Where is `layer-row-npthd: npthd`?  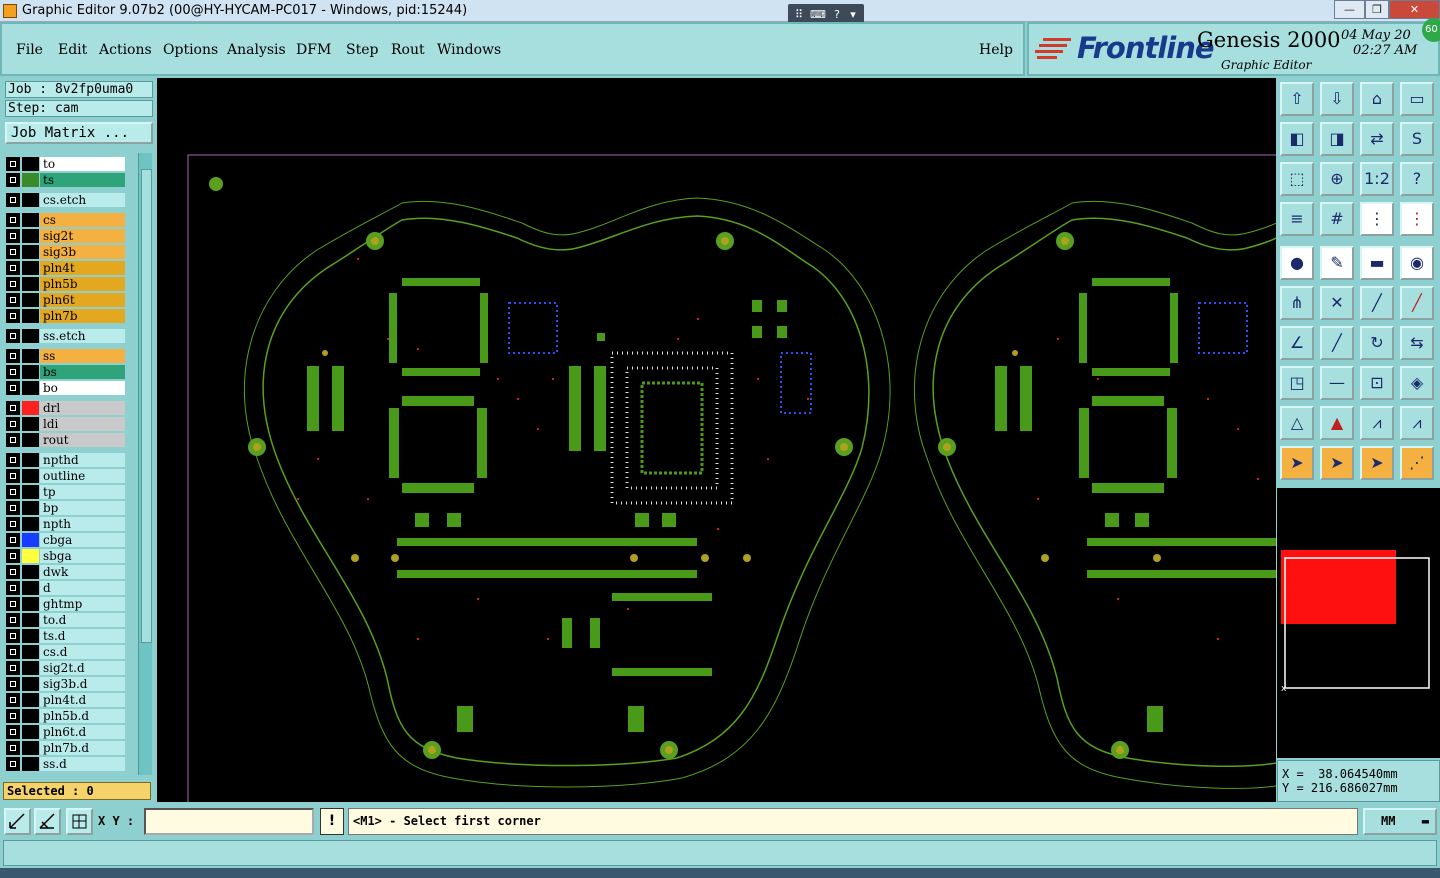
layer-row-npthd: npthd is located at coordinates (65, 460).